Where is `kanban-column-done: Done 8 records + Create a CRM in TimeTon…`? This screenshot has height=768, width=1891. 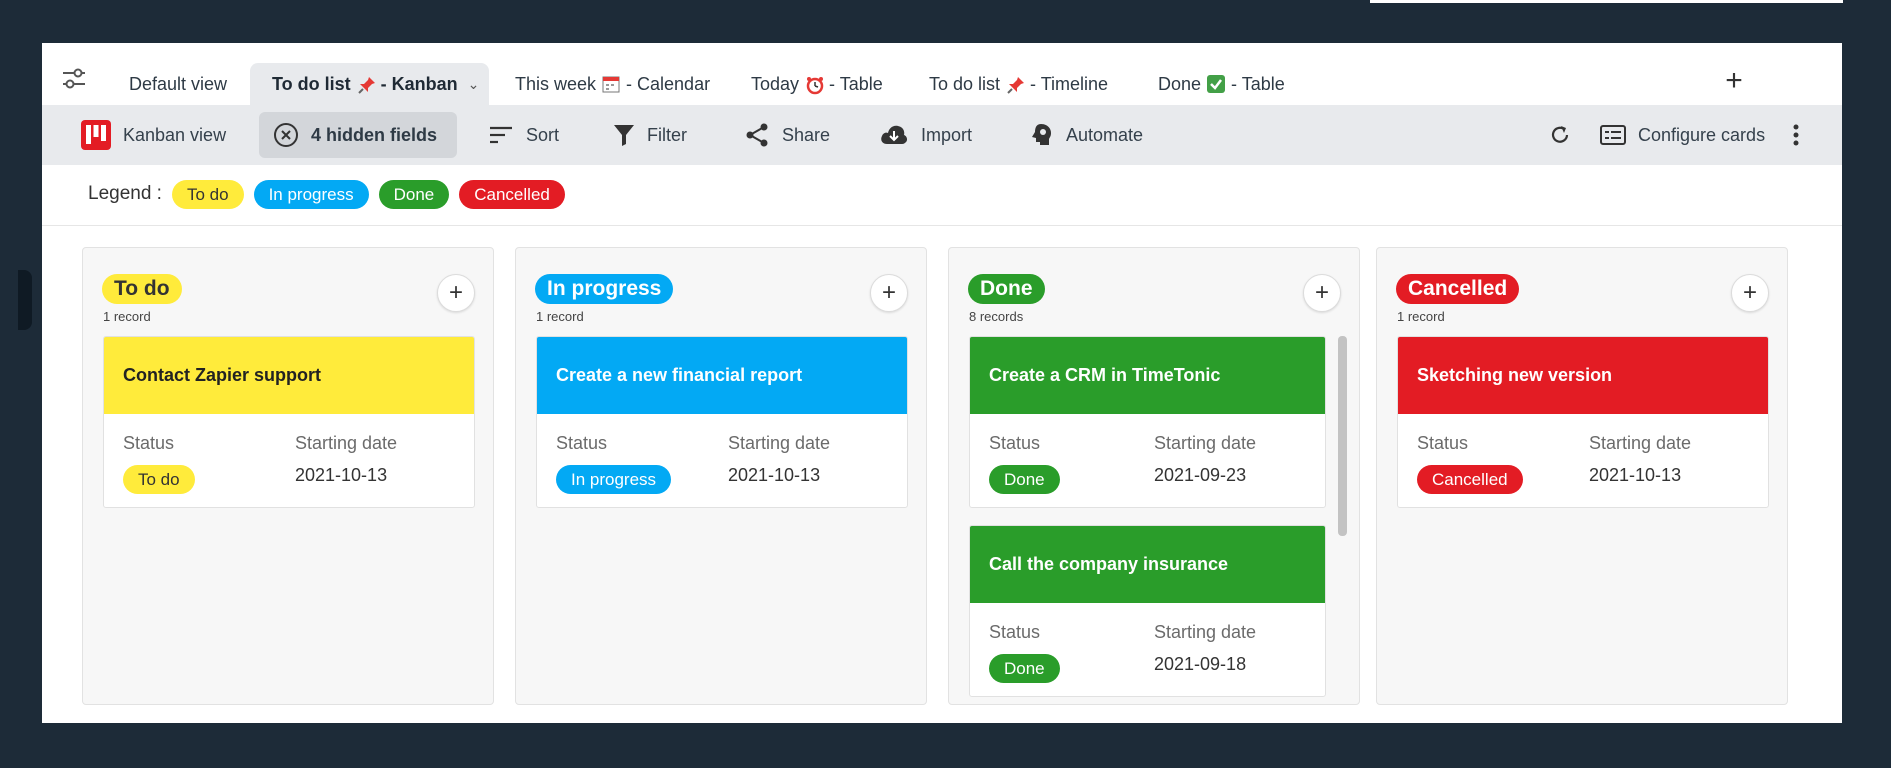
kanban-column-done: Done 8 records + Create a CRM in TimeTon… is located at coordinates (1154, 476).